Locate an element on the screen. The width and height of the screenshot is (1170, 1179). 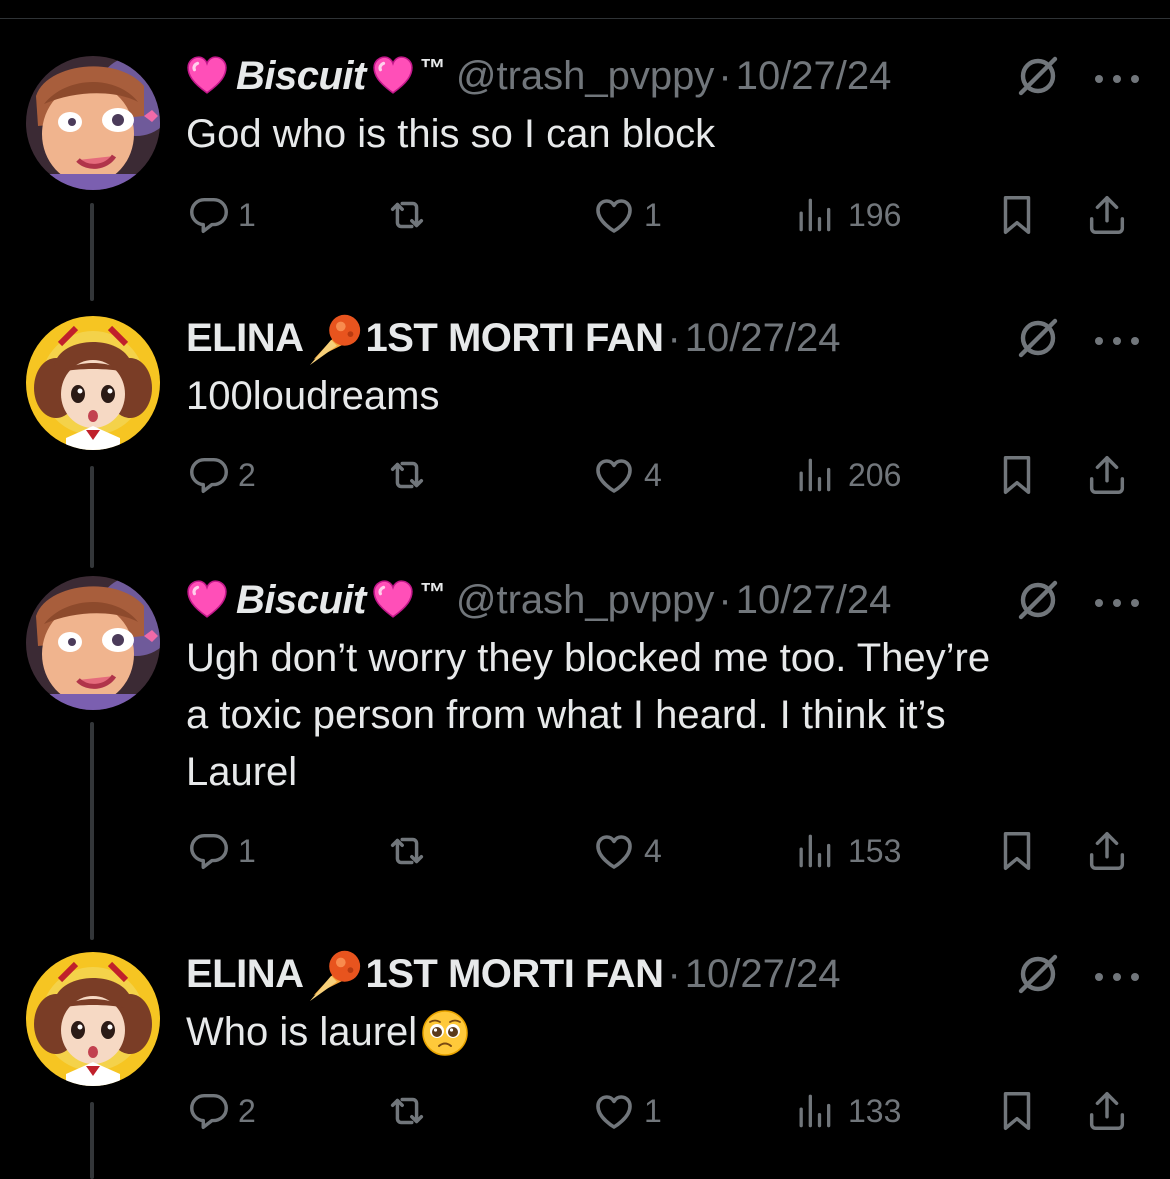
like-count: 1 is located at coordinates (653, 1110).